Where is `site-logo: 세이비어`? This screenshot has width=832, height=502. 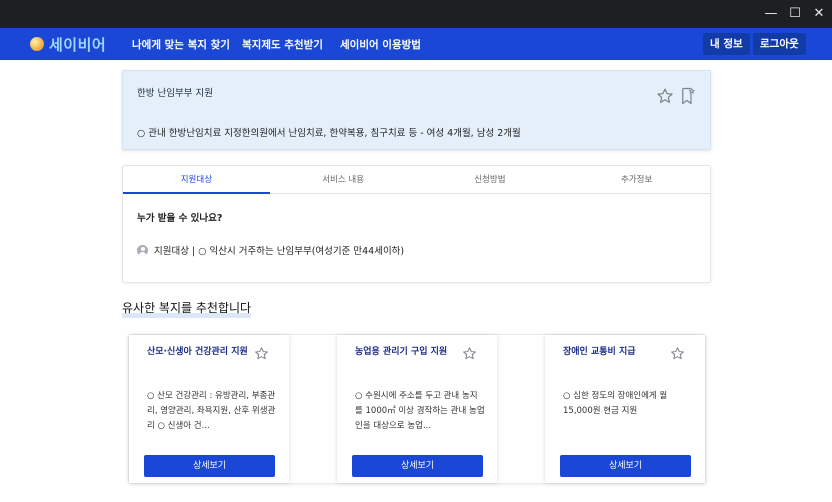
site-logo: 세이비어 is located at coordinates (68, 44).